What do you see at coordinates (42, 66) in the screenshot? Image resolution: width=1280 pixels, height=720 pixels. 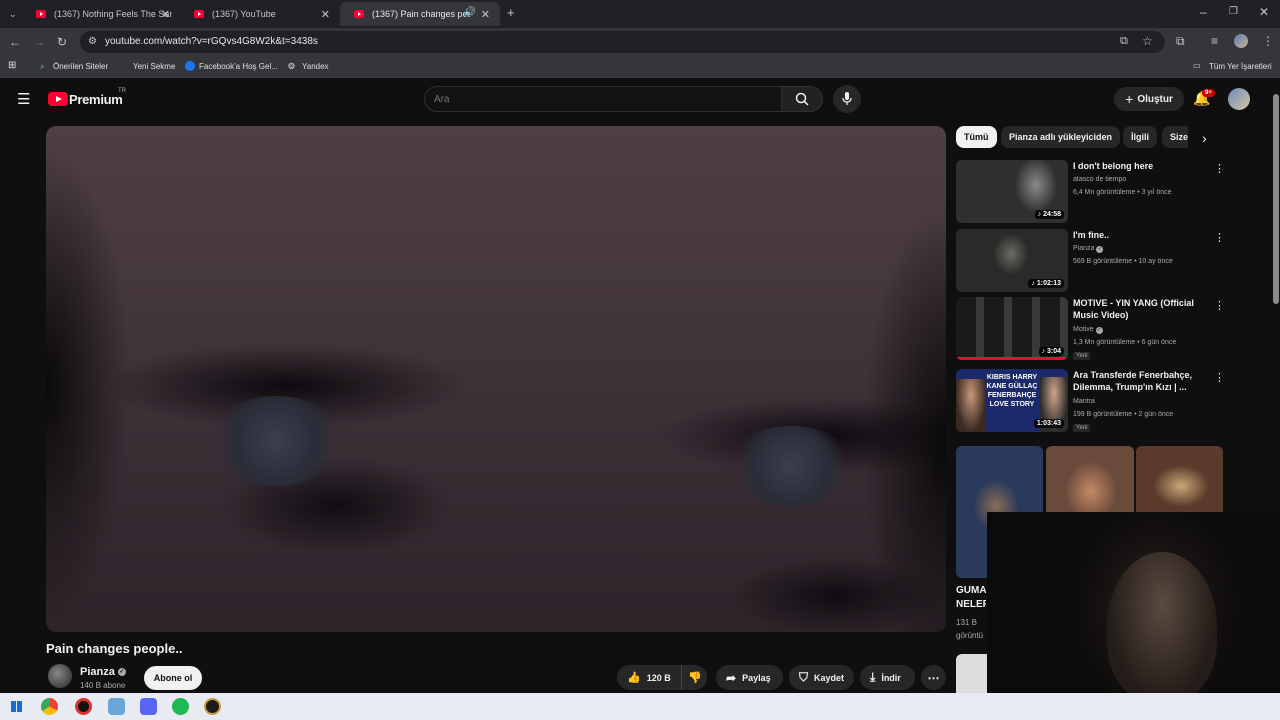 I see `bookmark-suggested-icon: ⌕` at bounding box center [42, 66].